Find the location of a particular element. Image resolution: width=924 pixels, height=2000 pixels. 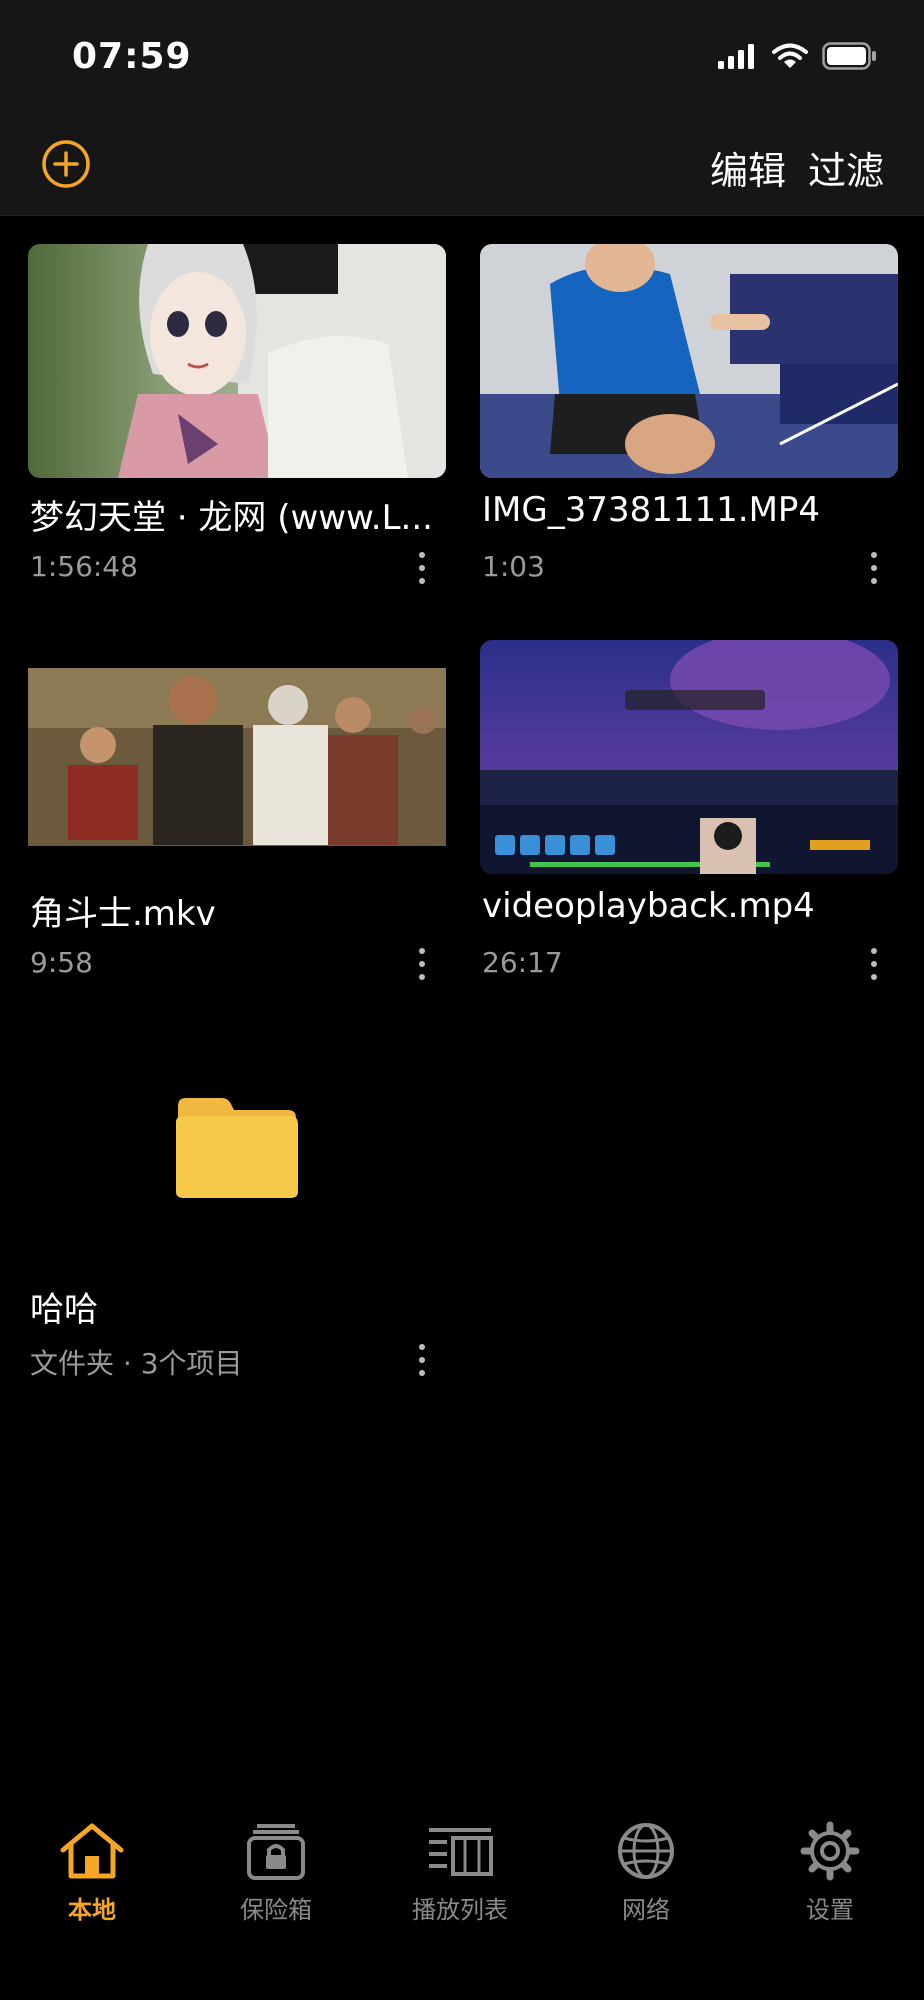

add-button is located at coordinates (66, 164).